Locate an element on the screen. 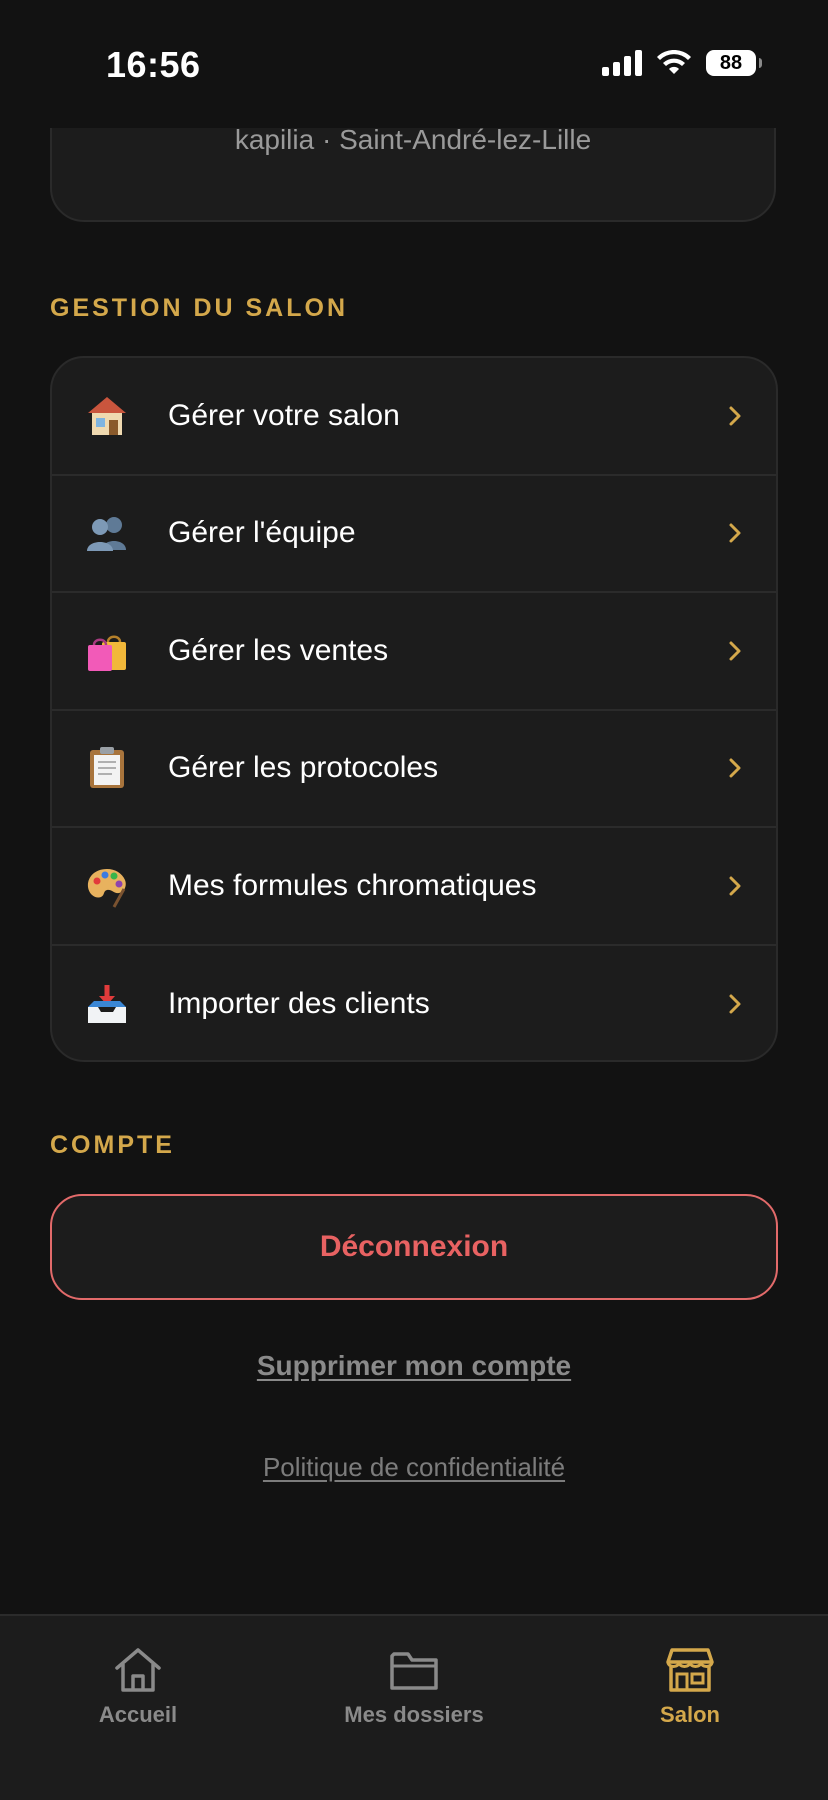 This screenshot has width=828, height=1800. menu-item-manage-sales: Gérer les ventes is located at coordinates (414, 652).